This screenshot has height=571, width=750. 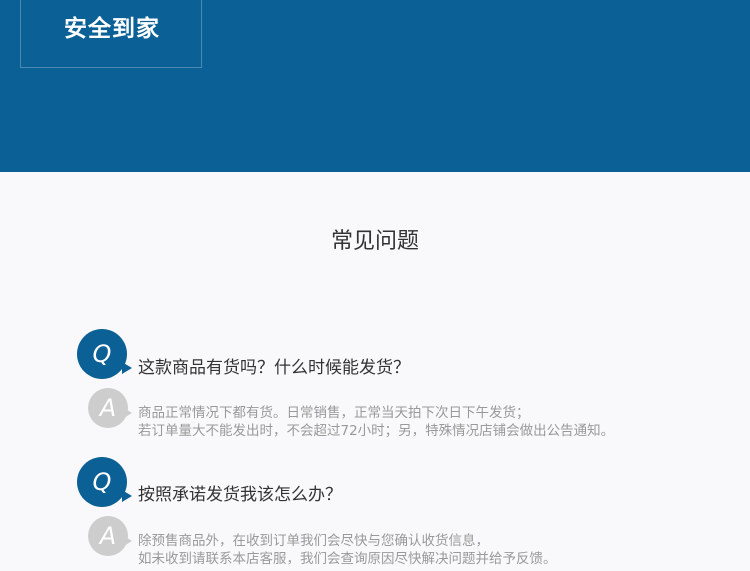 What do you see at coordinates (112, 29) in the screenshot?
I see `banner-title: 安全到家` at bounding box center [112, 29].